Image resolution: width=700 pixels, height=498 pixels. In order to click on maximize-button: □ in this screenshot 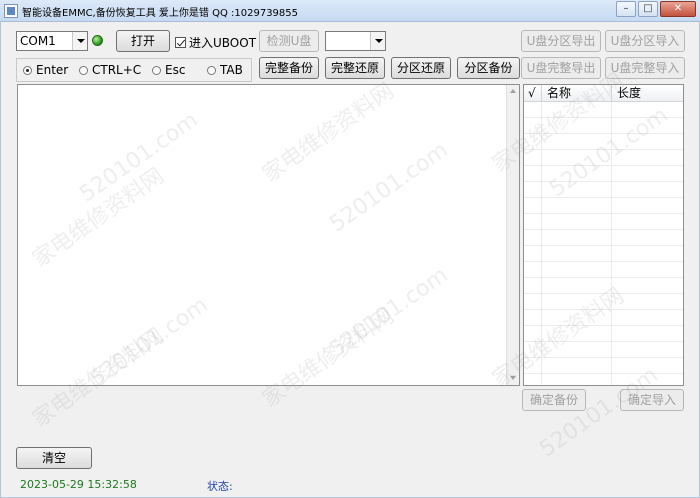, I will do `click(648, 9)`.